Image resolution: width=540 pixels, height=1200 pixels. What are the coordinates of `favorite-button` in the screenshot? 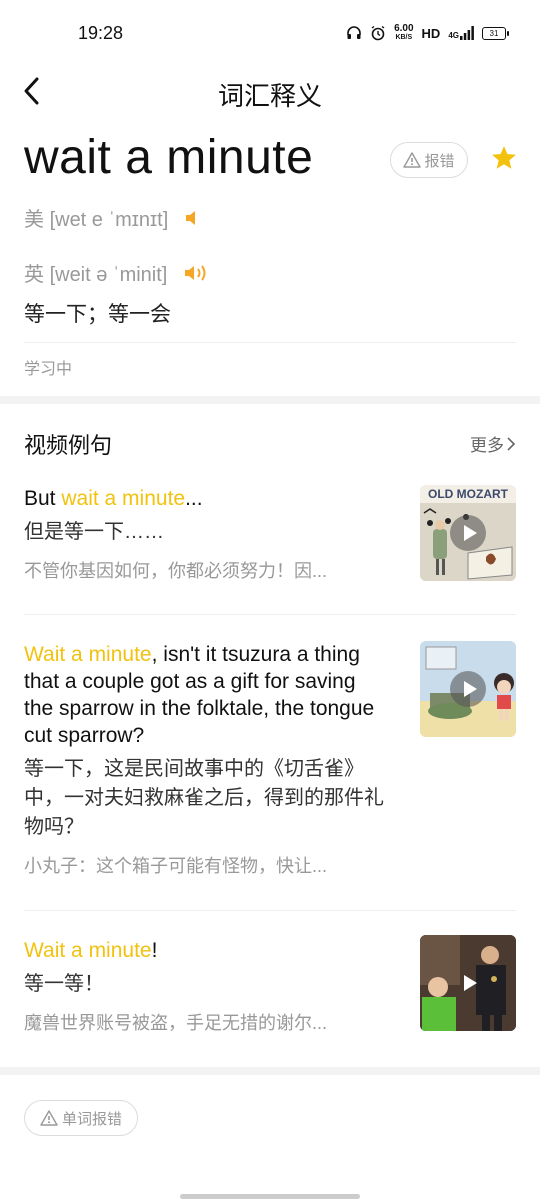 It's located at (504, 158).